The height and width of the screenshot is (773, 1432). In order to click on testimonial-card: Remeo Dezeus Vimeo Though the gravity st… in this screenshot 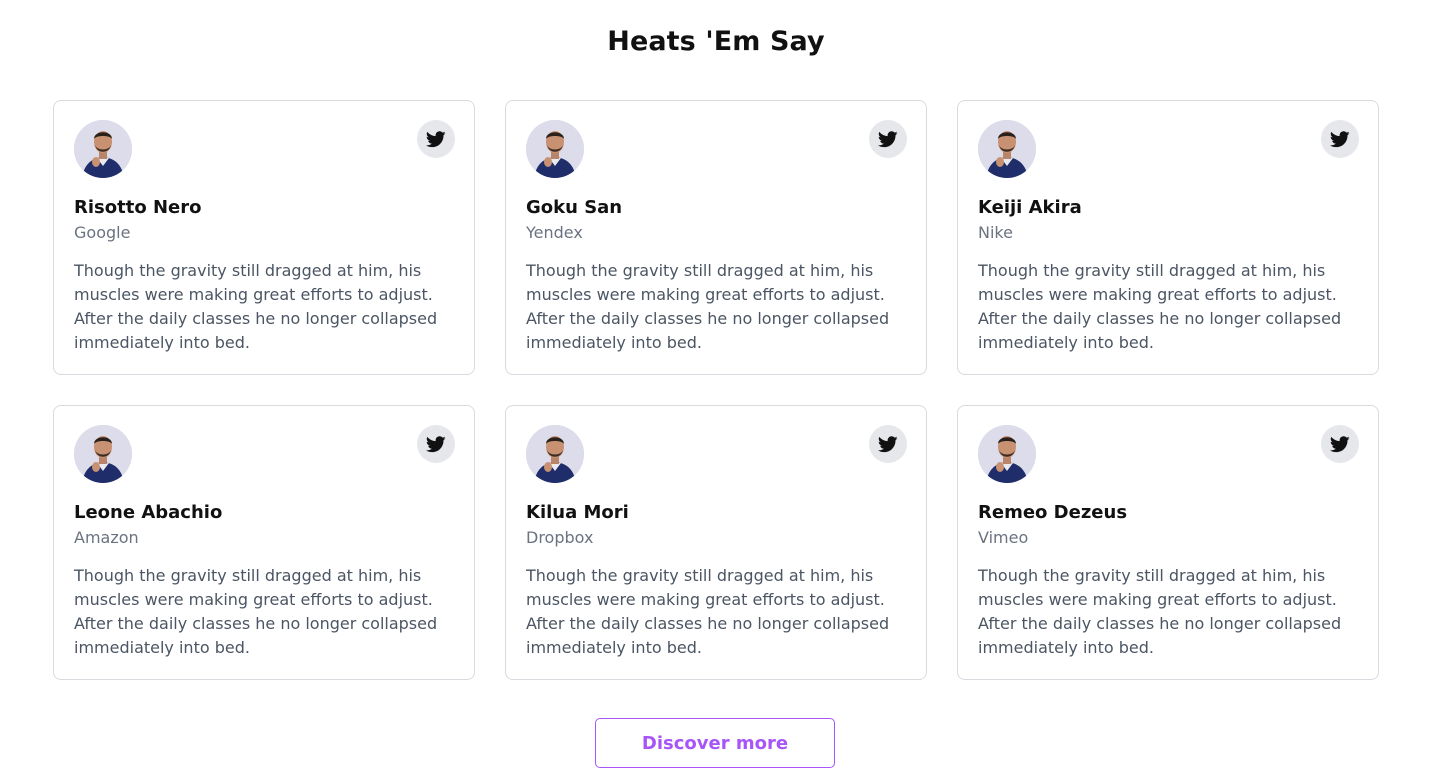, I will do `click(1168, 542)`.